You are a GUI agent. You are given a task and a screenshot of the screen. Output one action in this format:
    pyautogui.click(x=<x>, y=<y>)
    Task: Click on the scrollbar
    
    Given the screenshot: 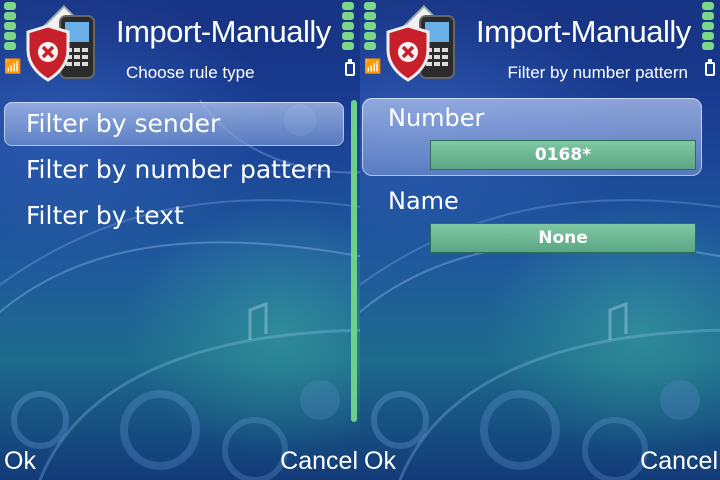 What is the action you would take?
    pyautogui.click(x=354, y=261)
    